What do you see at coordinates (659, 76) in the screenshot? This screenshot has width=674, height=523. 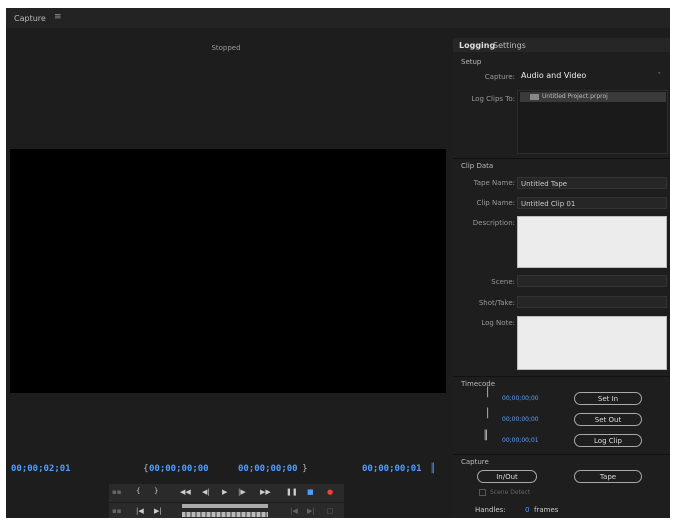 I see `chevron-down-icon: ˇ` at bounding box center [659, 76].